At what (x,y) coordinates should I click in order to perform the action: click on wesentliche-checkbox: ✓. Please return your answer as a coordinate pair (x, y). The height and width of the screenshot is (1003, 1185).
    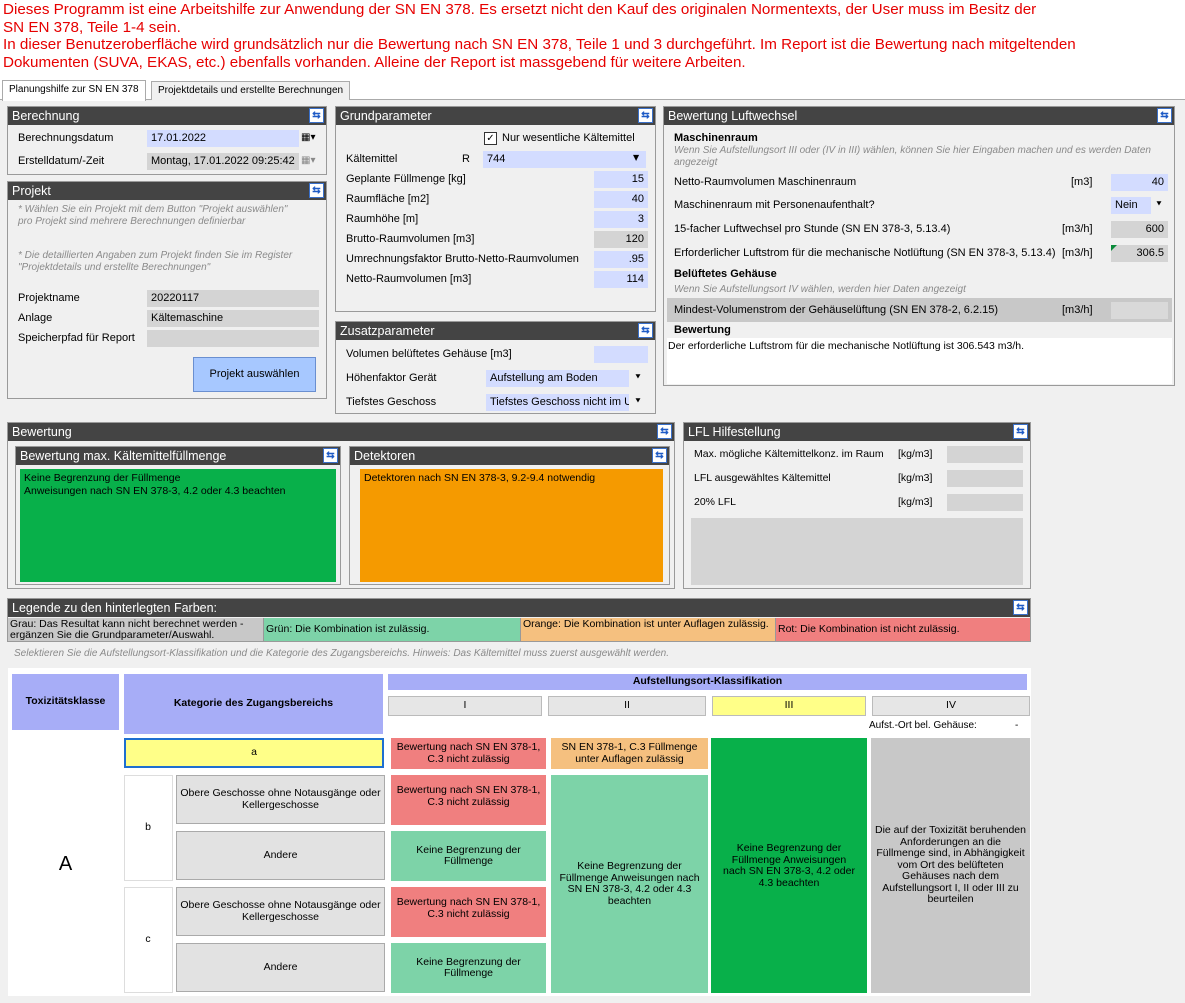
    Looking at the image, I should click on (490, 138).